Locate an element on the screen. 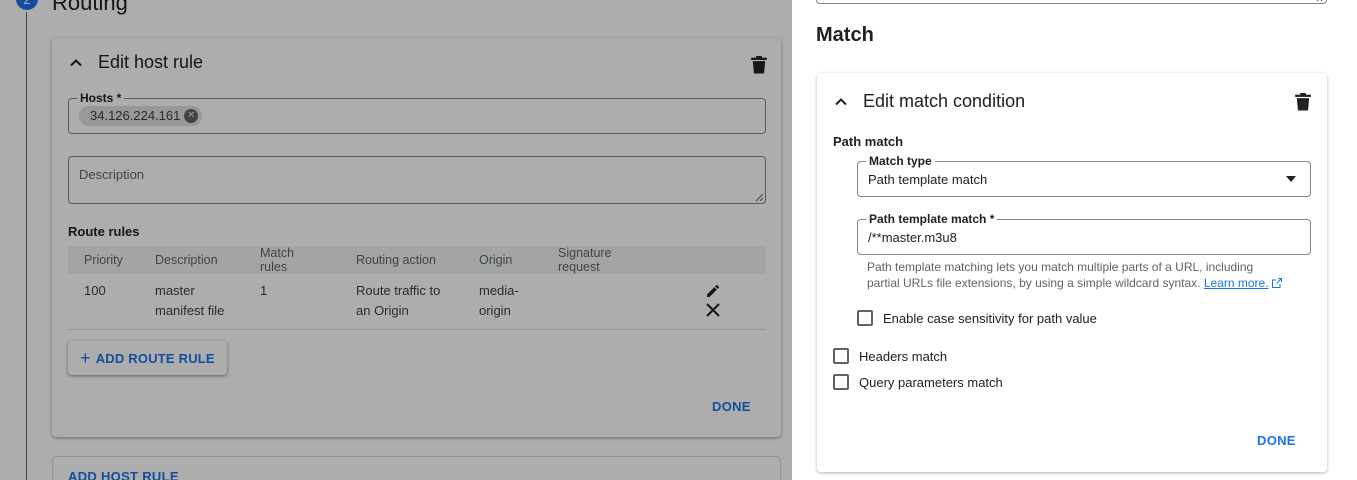 The height and width of the screenshot is (480, 1357). cell-signature-request is located at coordinates (601, 302).